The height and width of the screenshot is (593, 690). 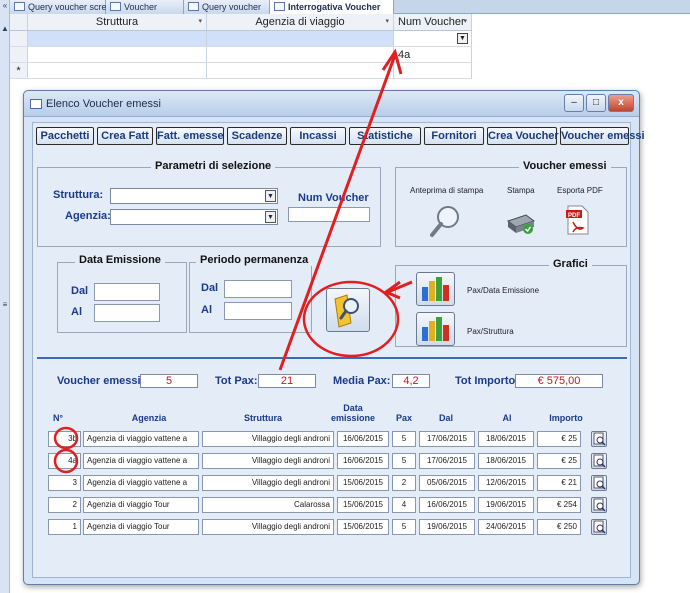 What do you see at coordinates (194, 196) in the screenshot?
I see `struttura-combo: ▼` at bounding box center [194, 196].